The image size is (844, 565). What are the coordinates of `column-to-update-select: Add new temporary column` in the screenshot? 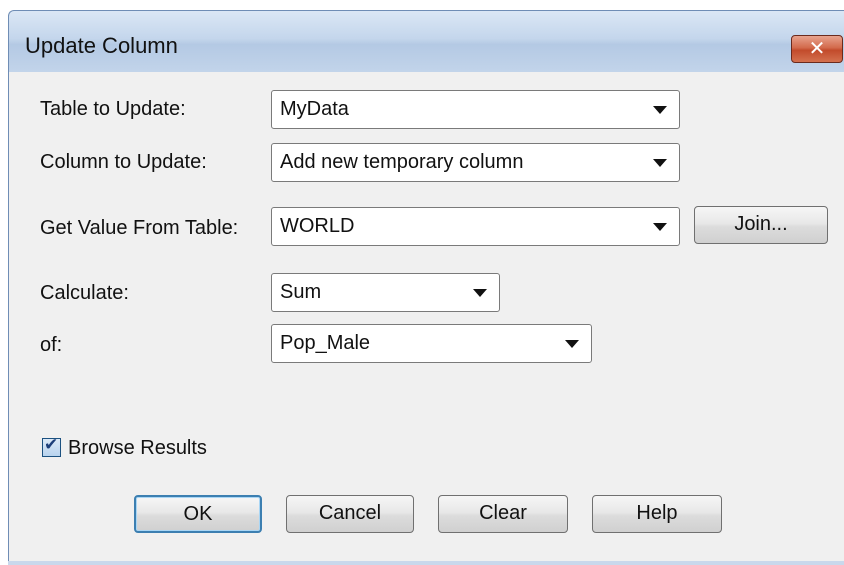 It's located at (475, 162).